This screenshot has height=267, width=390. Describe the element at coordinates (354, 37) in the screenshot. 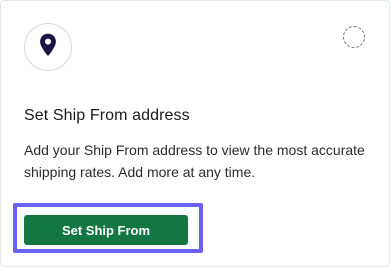

I see `incomplete-status-icon` at that location.